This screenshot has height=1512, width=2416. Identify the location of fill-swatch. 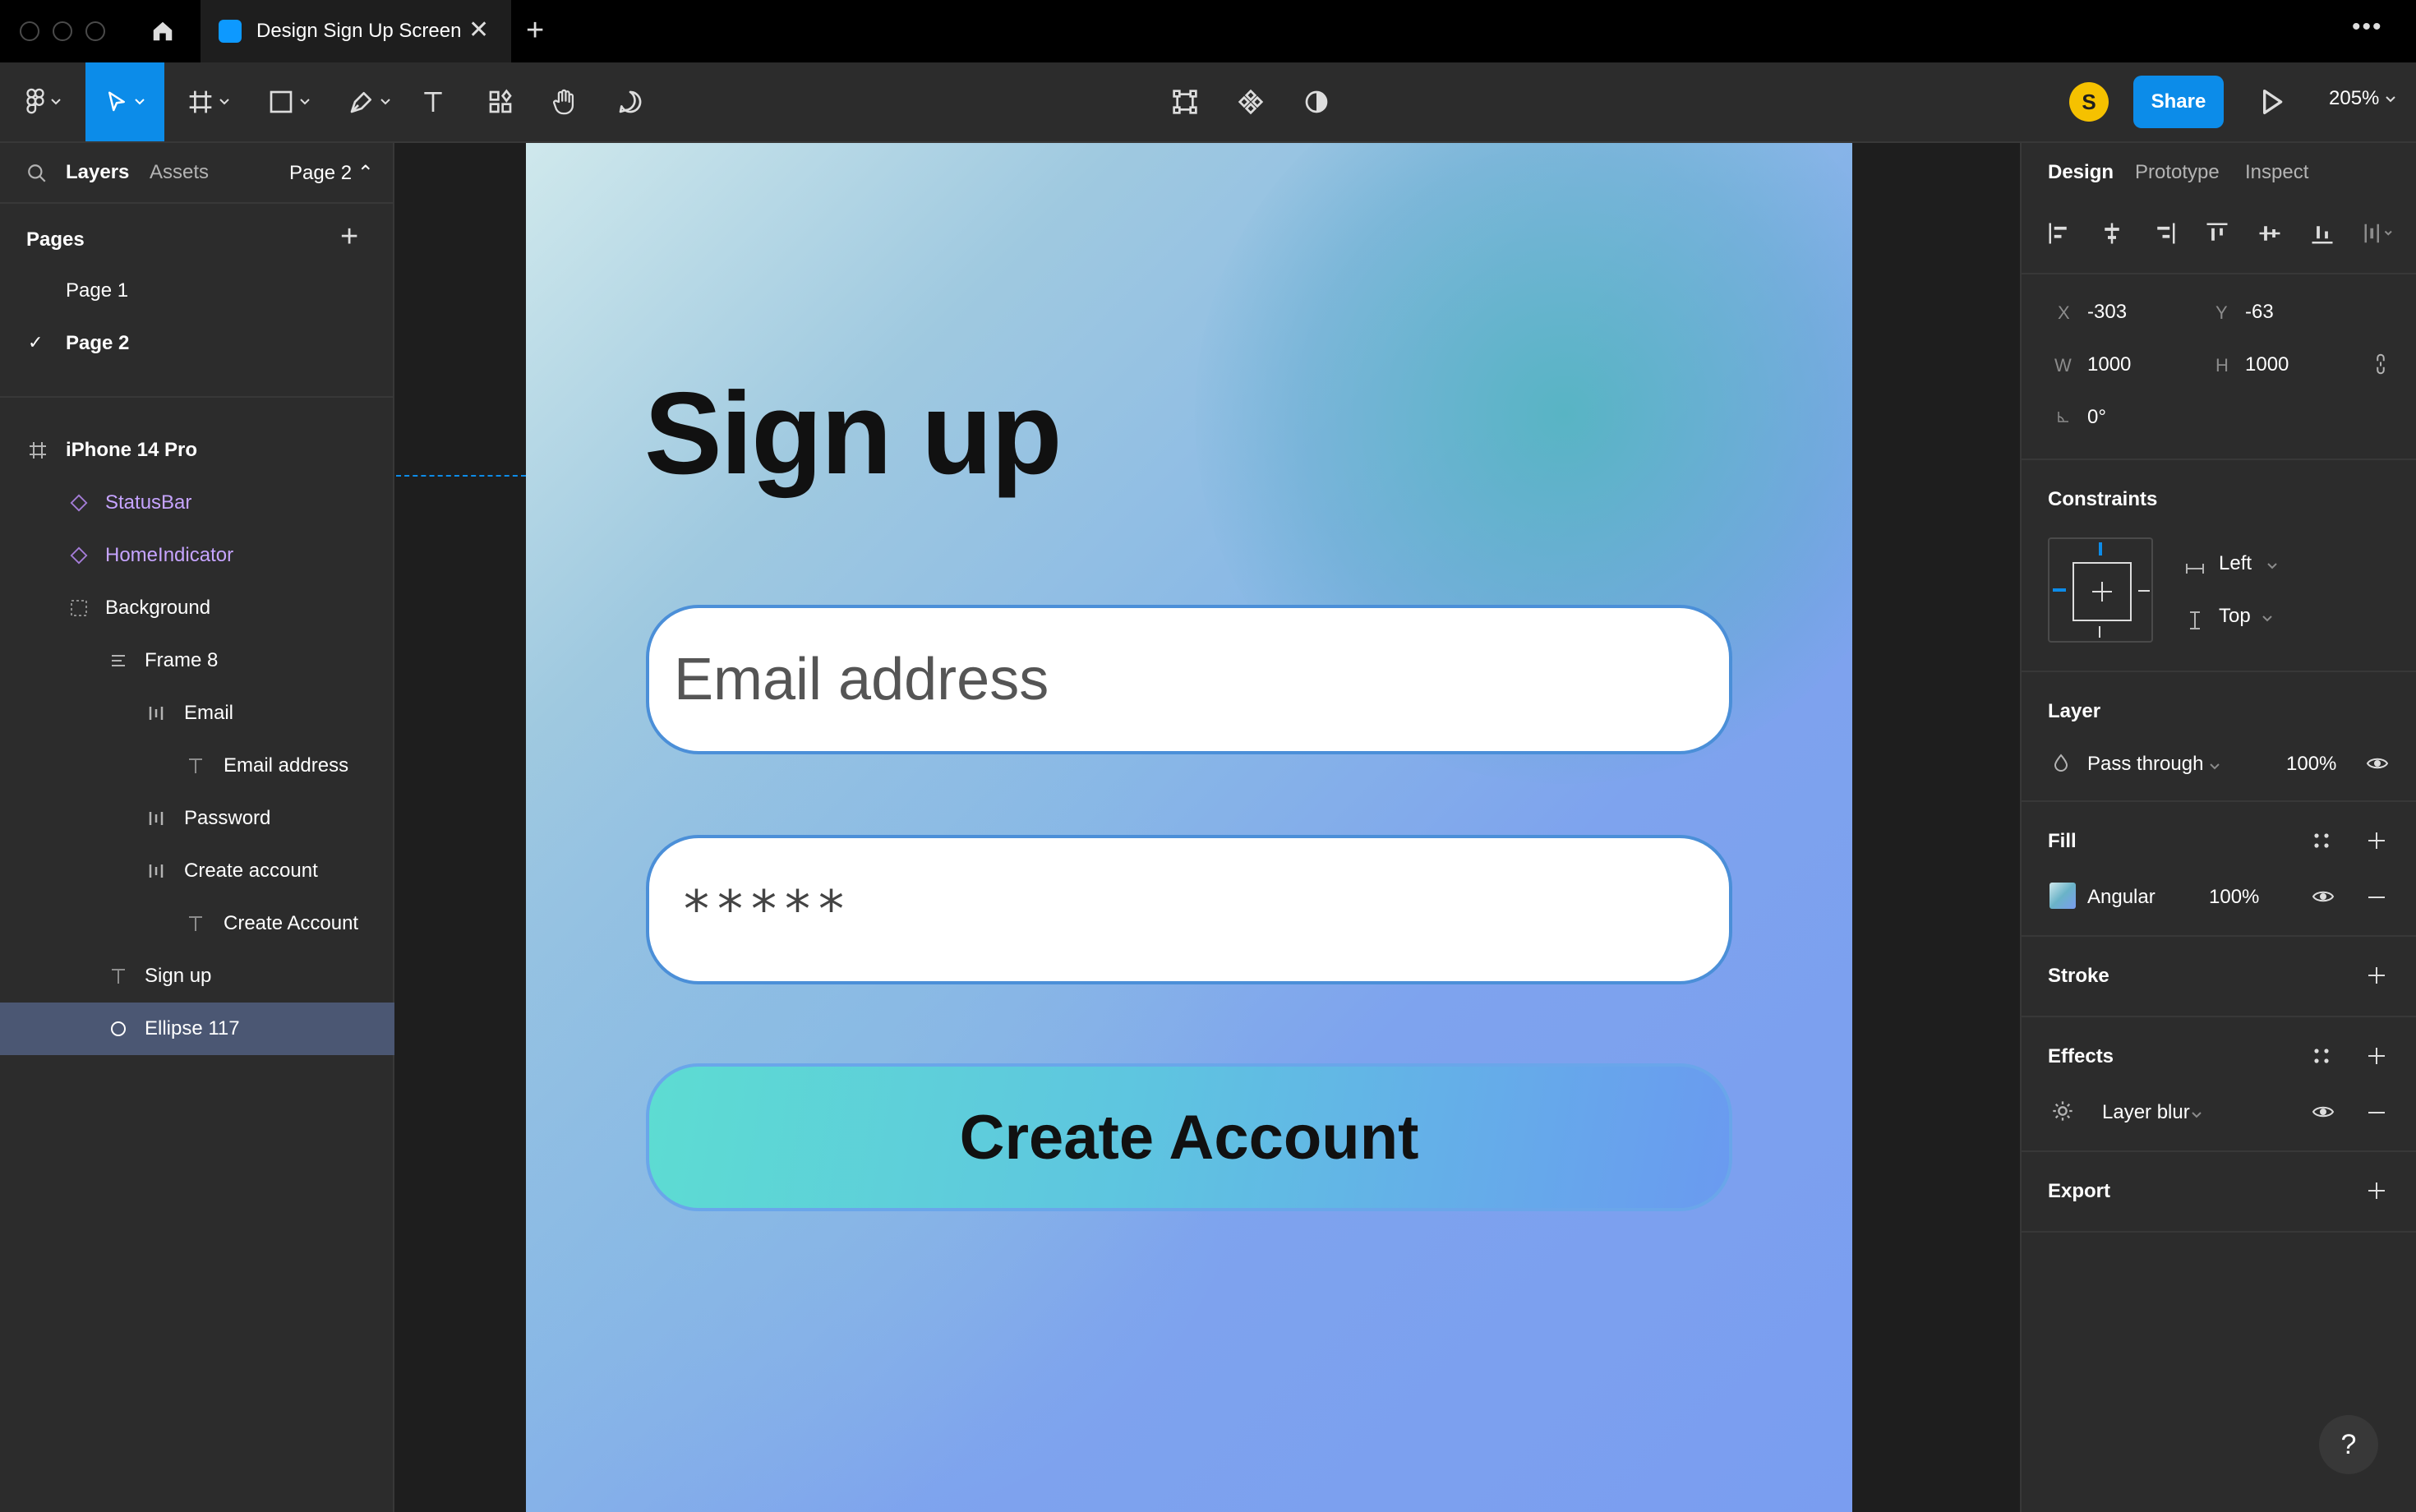
(2063, 896).